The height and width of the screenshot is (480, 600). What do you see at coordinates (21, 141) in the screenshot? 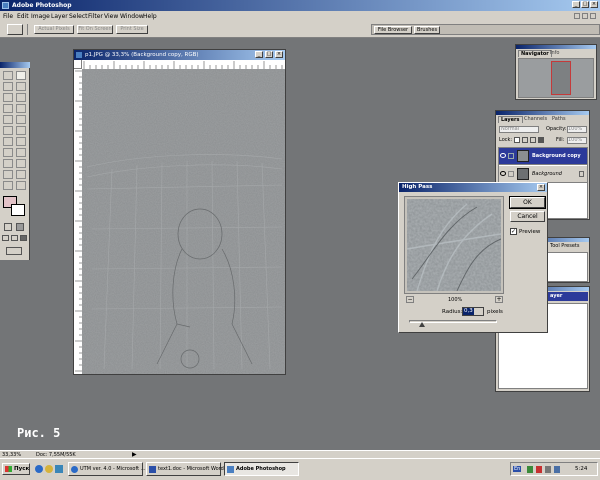
I see `dodge-tool-icon` at bounding box center [21, 141].